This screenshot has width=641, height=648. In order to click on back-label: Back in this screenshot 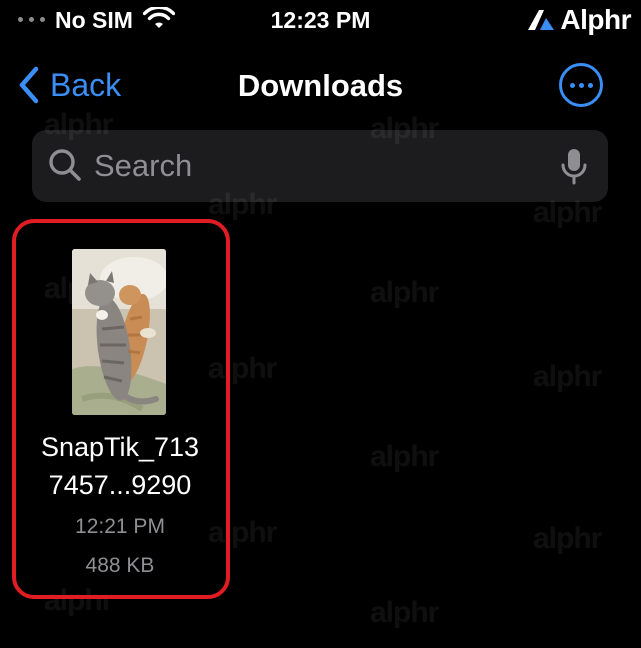, I will do `click(86, 84)`.